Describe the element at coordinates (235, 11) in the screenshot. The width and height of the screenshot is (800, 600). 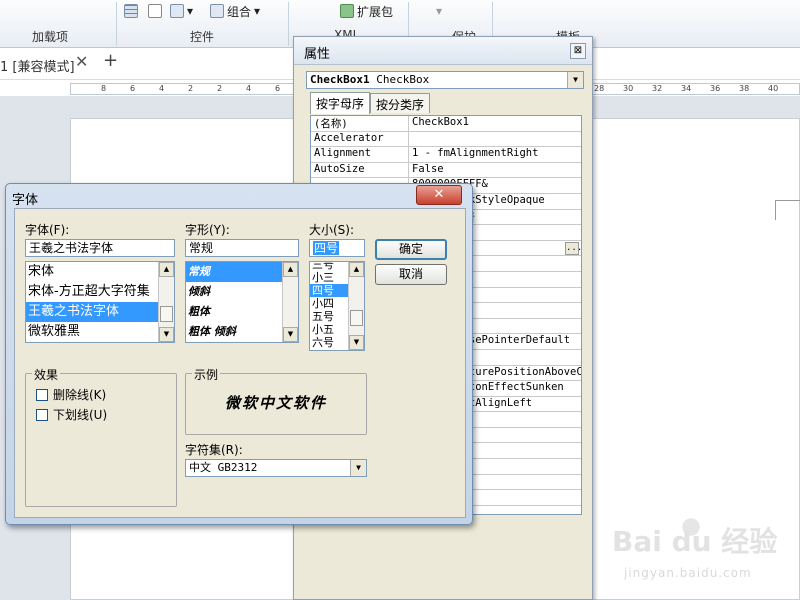
I see `combine-button: 组合 ▾` at that location.